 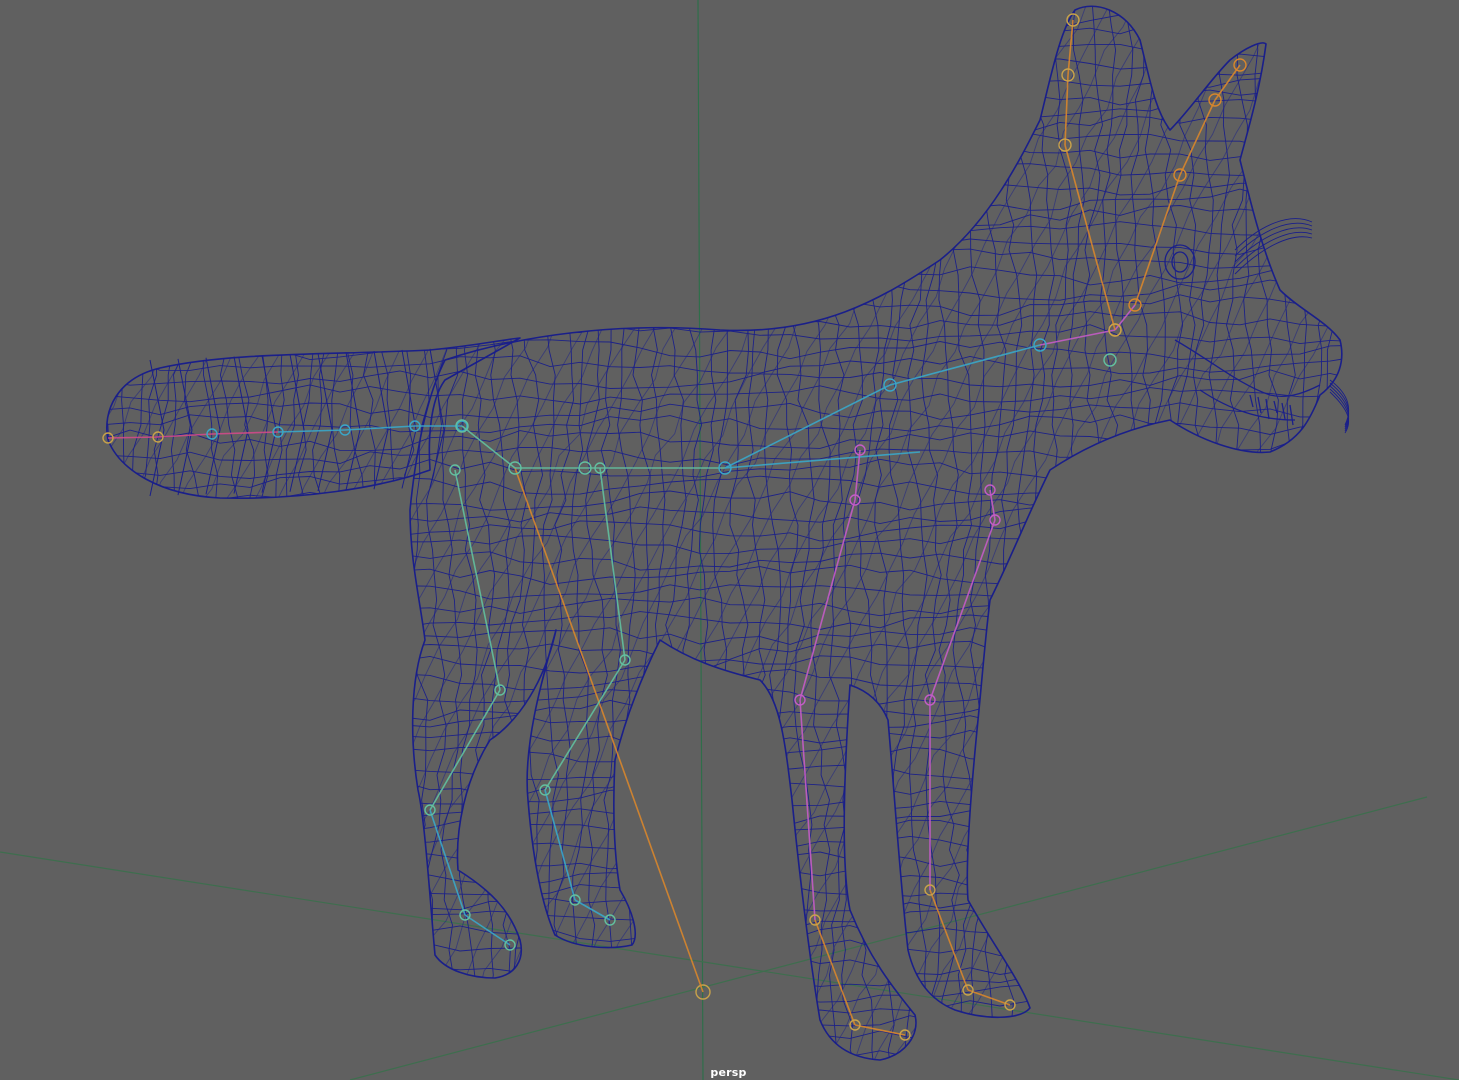 I want to click on jaw-joint, so click(x=1110, y=360).